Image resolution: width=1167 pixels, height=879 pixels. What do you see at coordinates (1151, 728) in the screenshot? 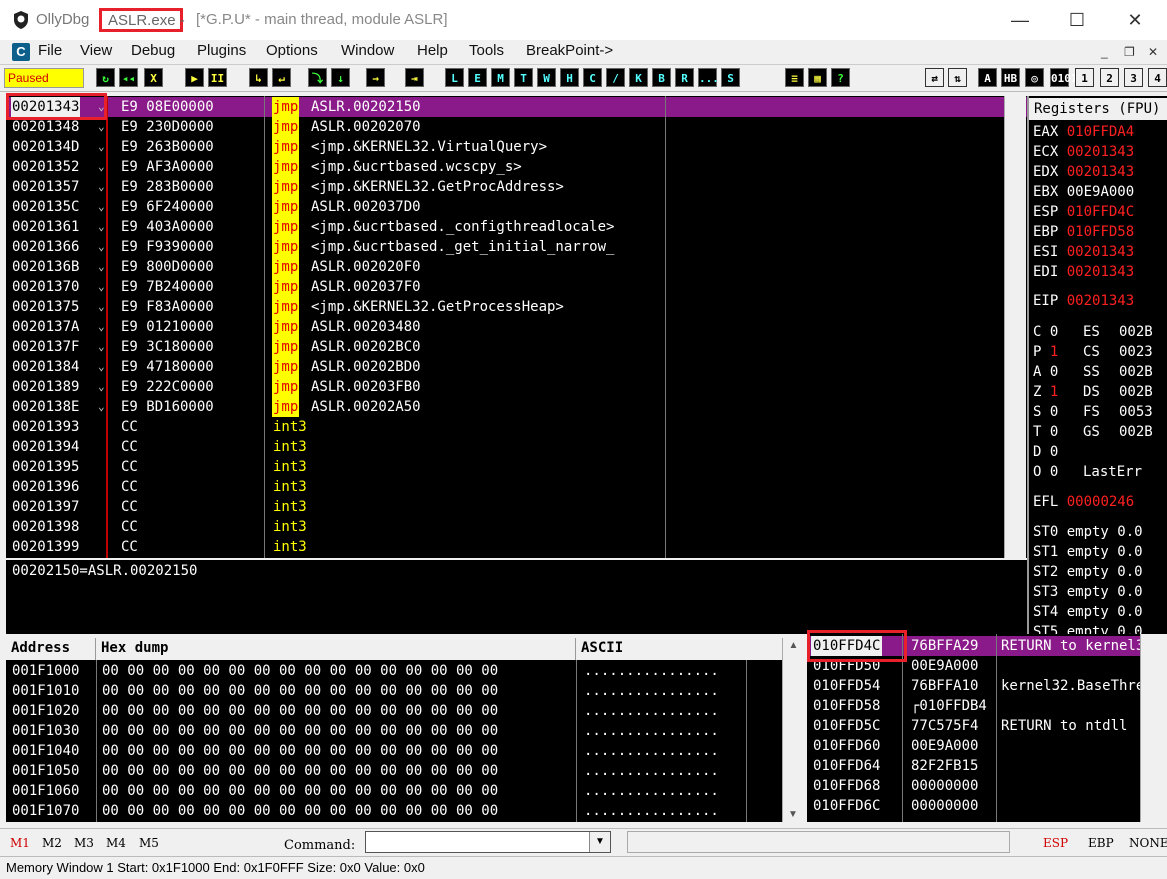
I see `stack-scrollbar` at bounding box center [1151, 728].